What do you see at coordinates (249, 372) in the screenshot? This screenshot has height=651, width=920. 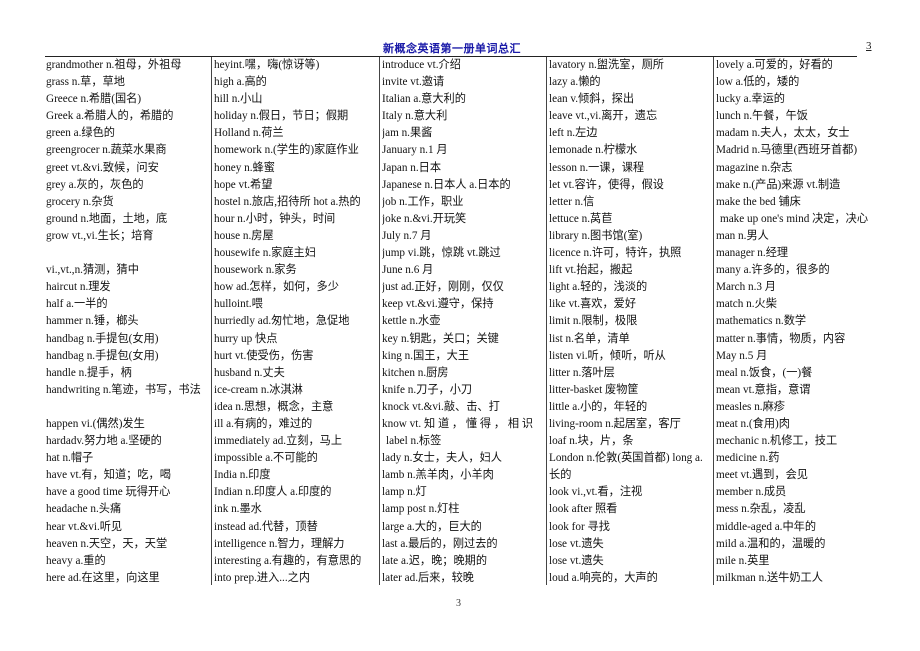 I see `vocabulary-entry: husband n.丈夫` at bounding box center [249, 372].